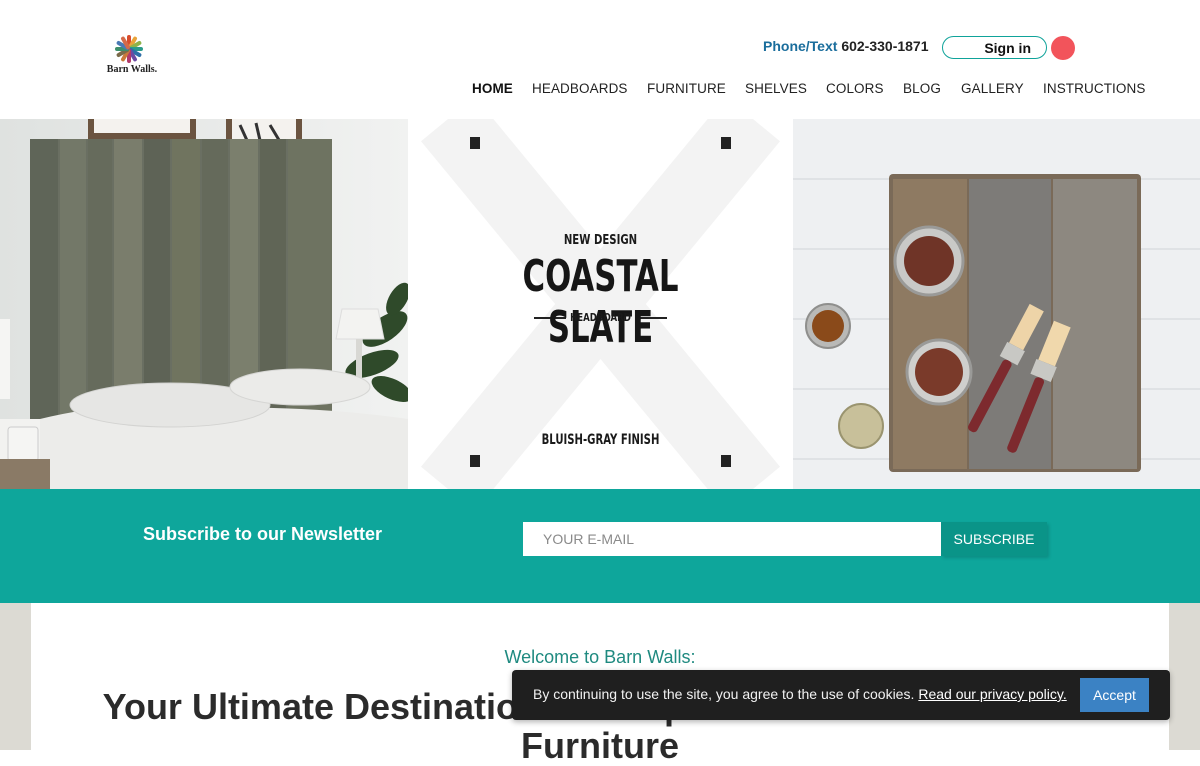 This screenshot has height=766, width=1200. I want to click on promo-title: COASTAL SLATE, so click(600, 302).